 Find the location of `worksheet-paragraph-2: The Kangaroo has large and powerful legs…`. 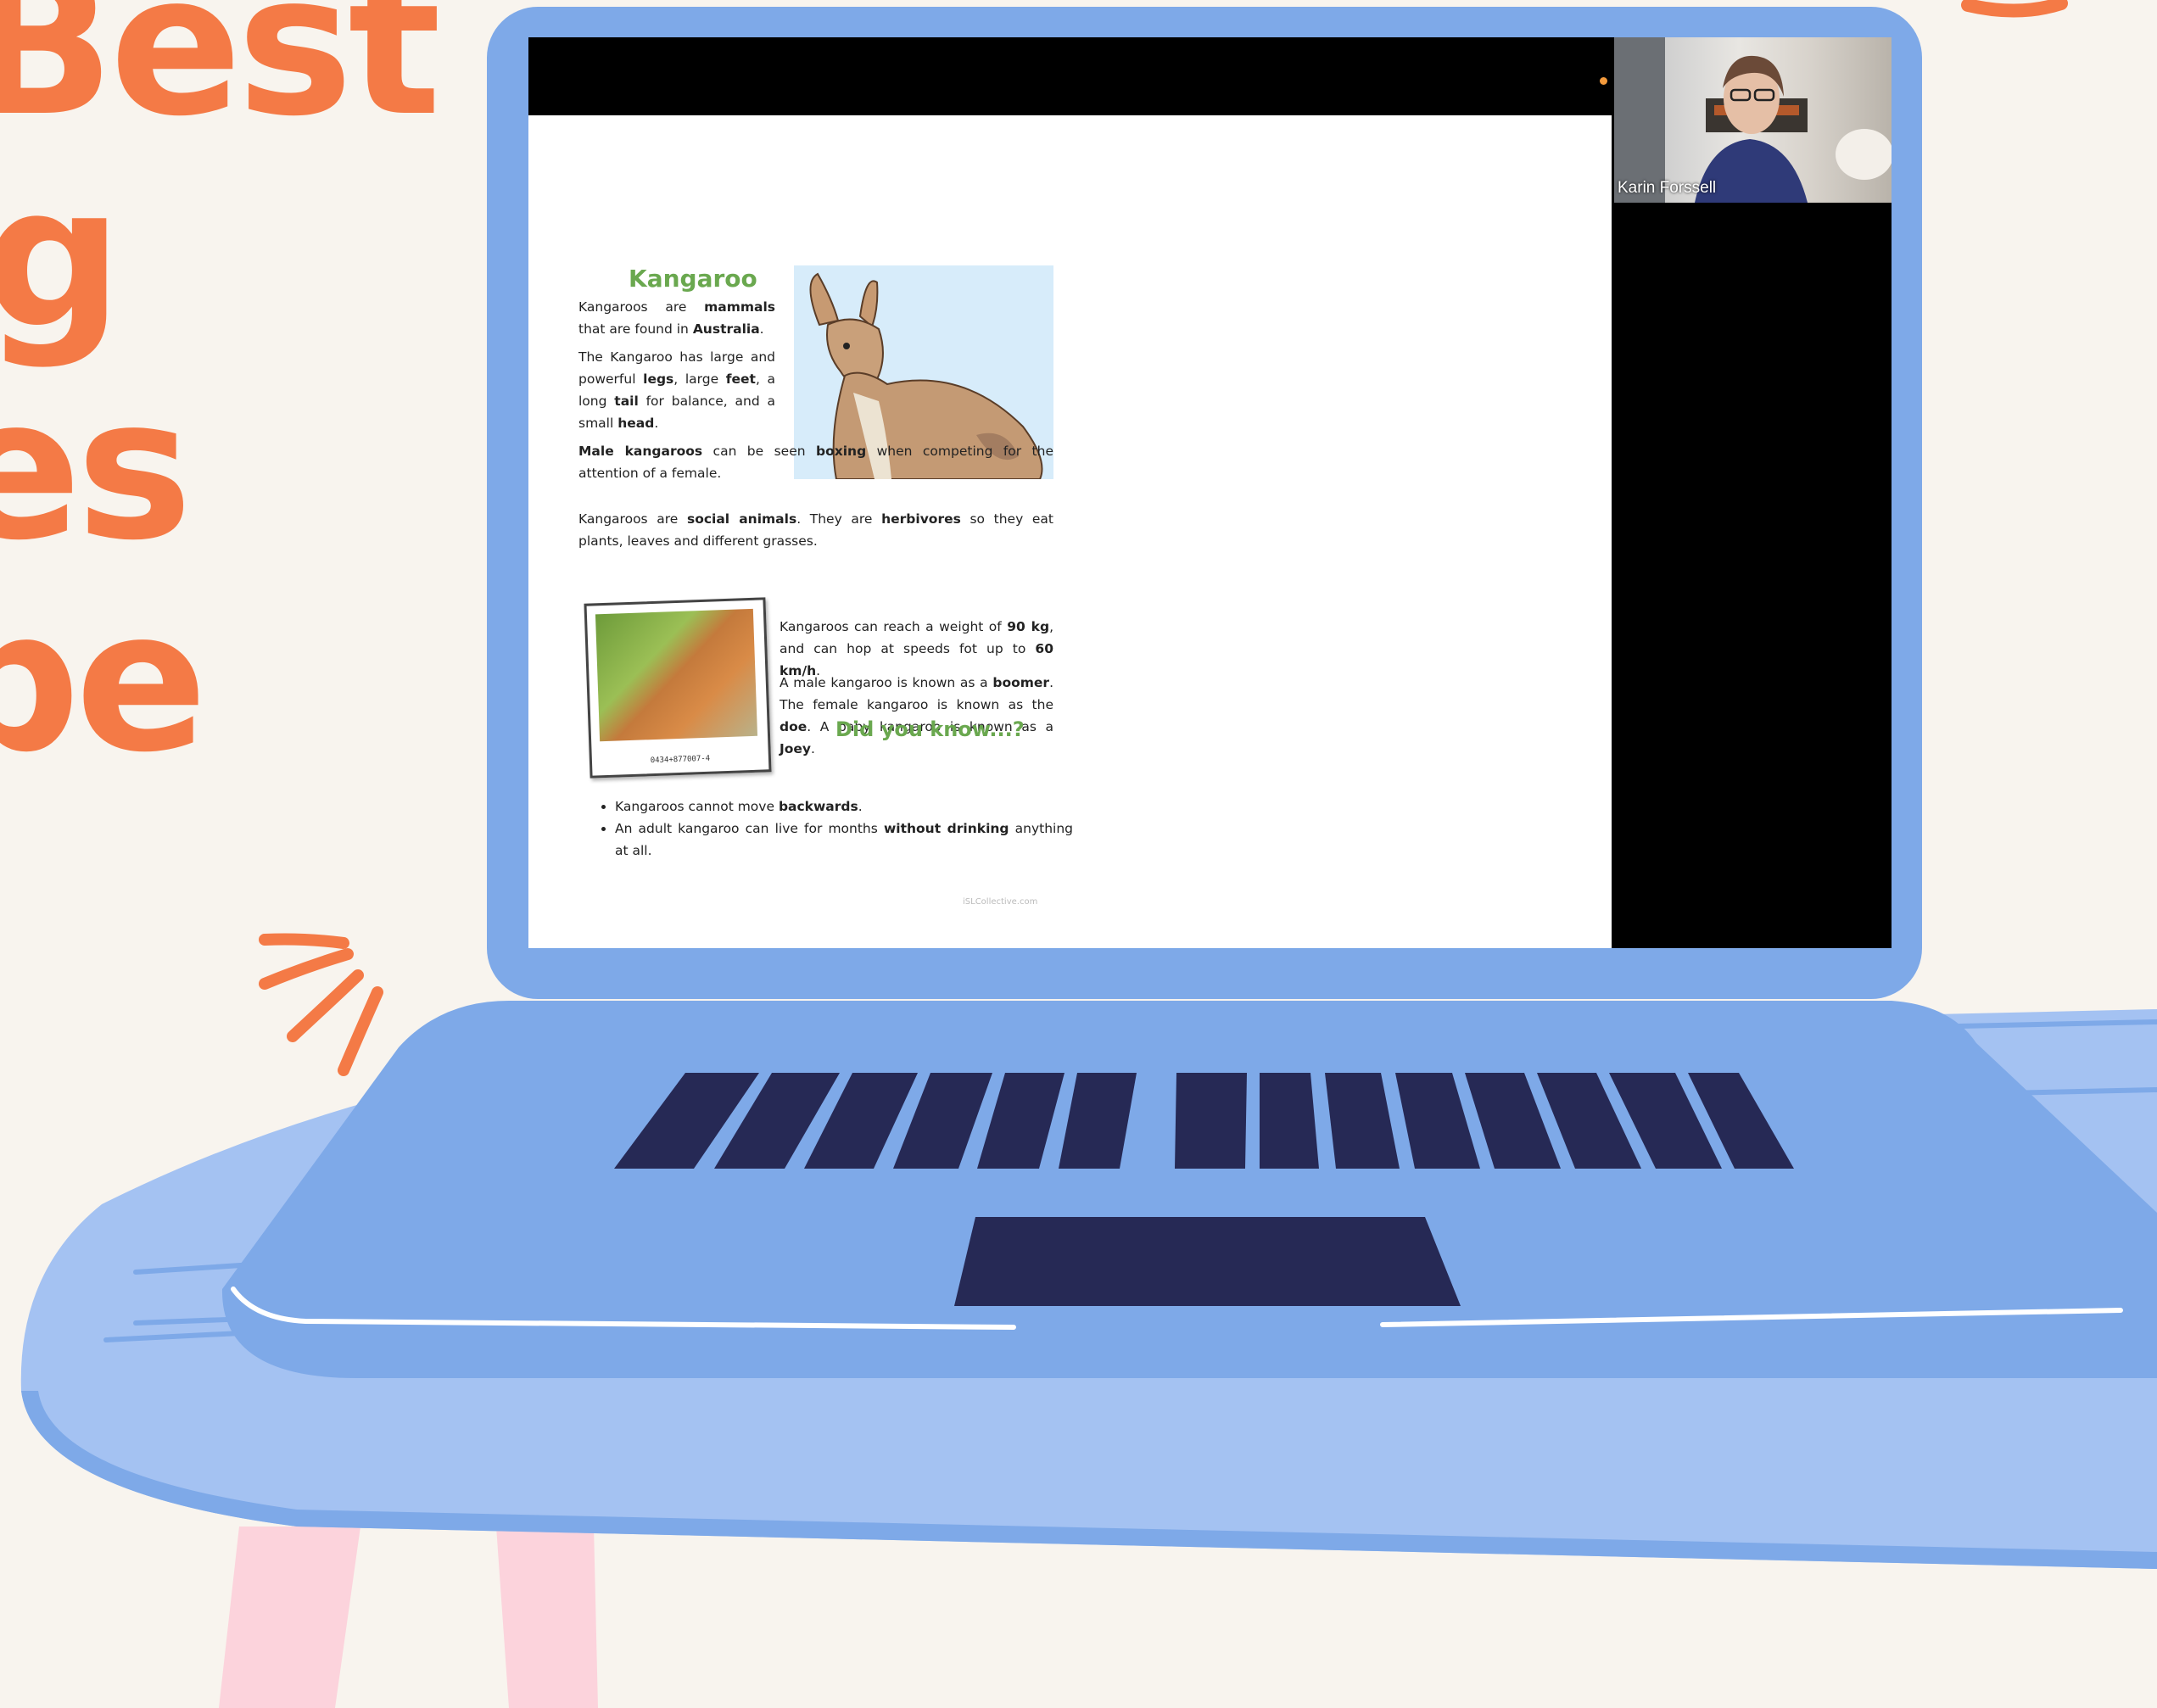

worksheet-paragraph-2: The Kangaroo has large and powerful legs… is located at coordinates (676, 390).